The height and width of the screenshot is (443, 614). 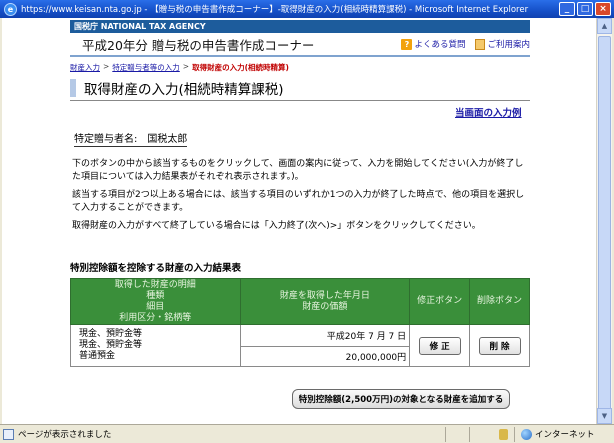 What do you see at coordinates (111, 345) in the screenshot?
I see `property-subitem: 現金、預貯金等` at bounding box center [111, 345].